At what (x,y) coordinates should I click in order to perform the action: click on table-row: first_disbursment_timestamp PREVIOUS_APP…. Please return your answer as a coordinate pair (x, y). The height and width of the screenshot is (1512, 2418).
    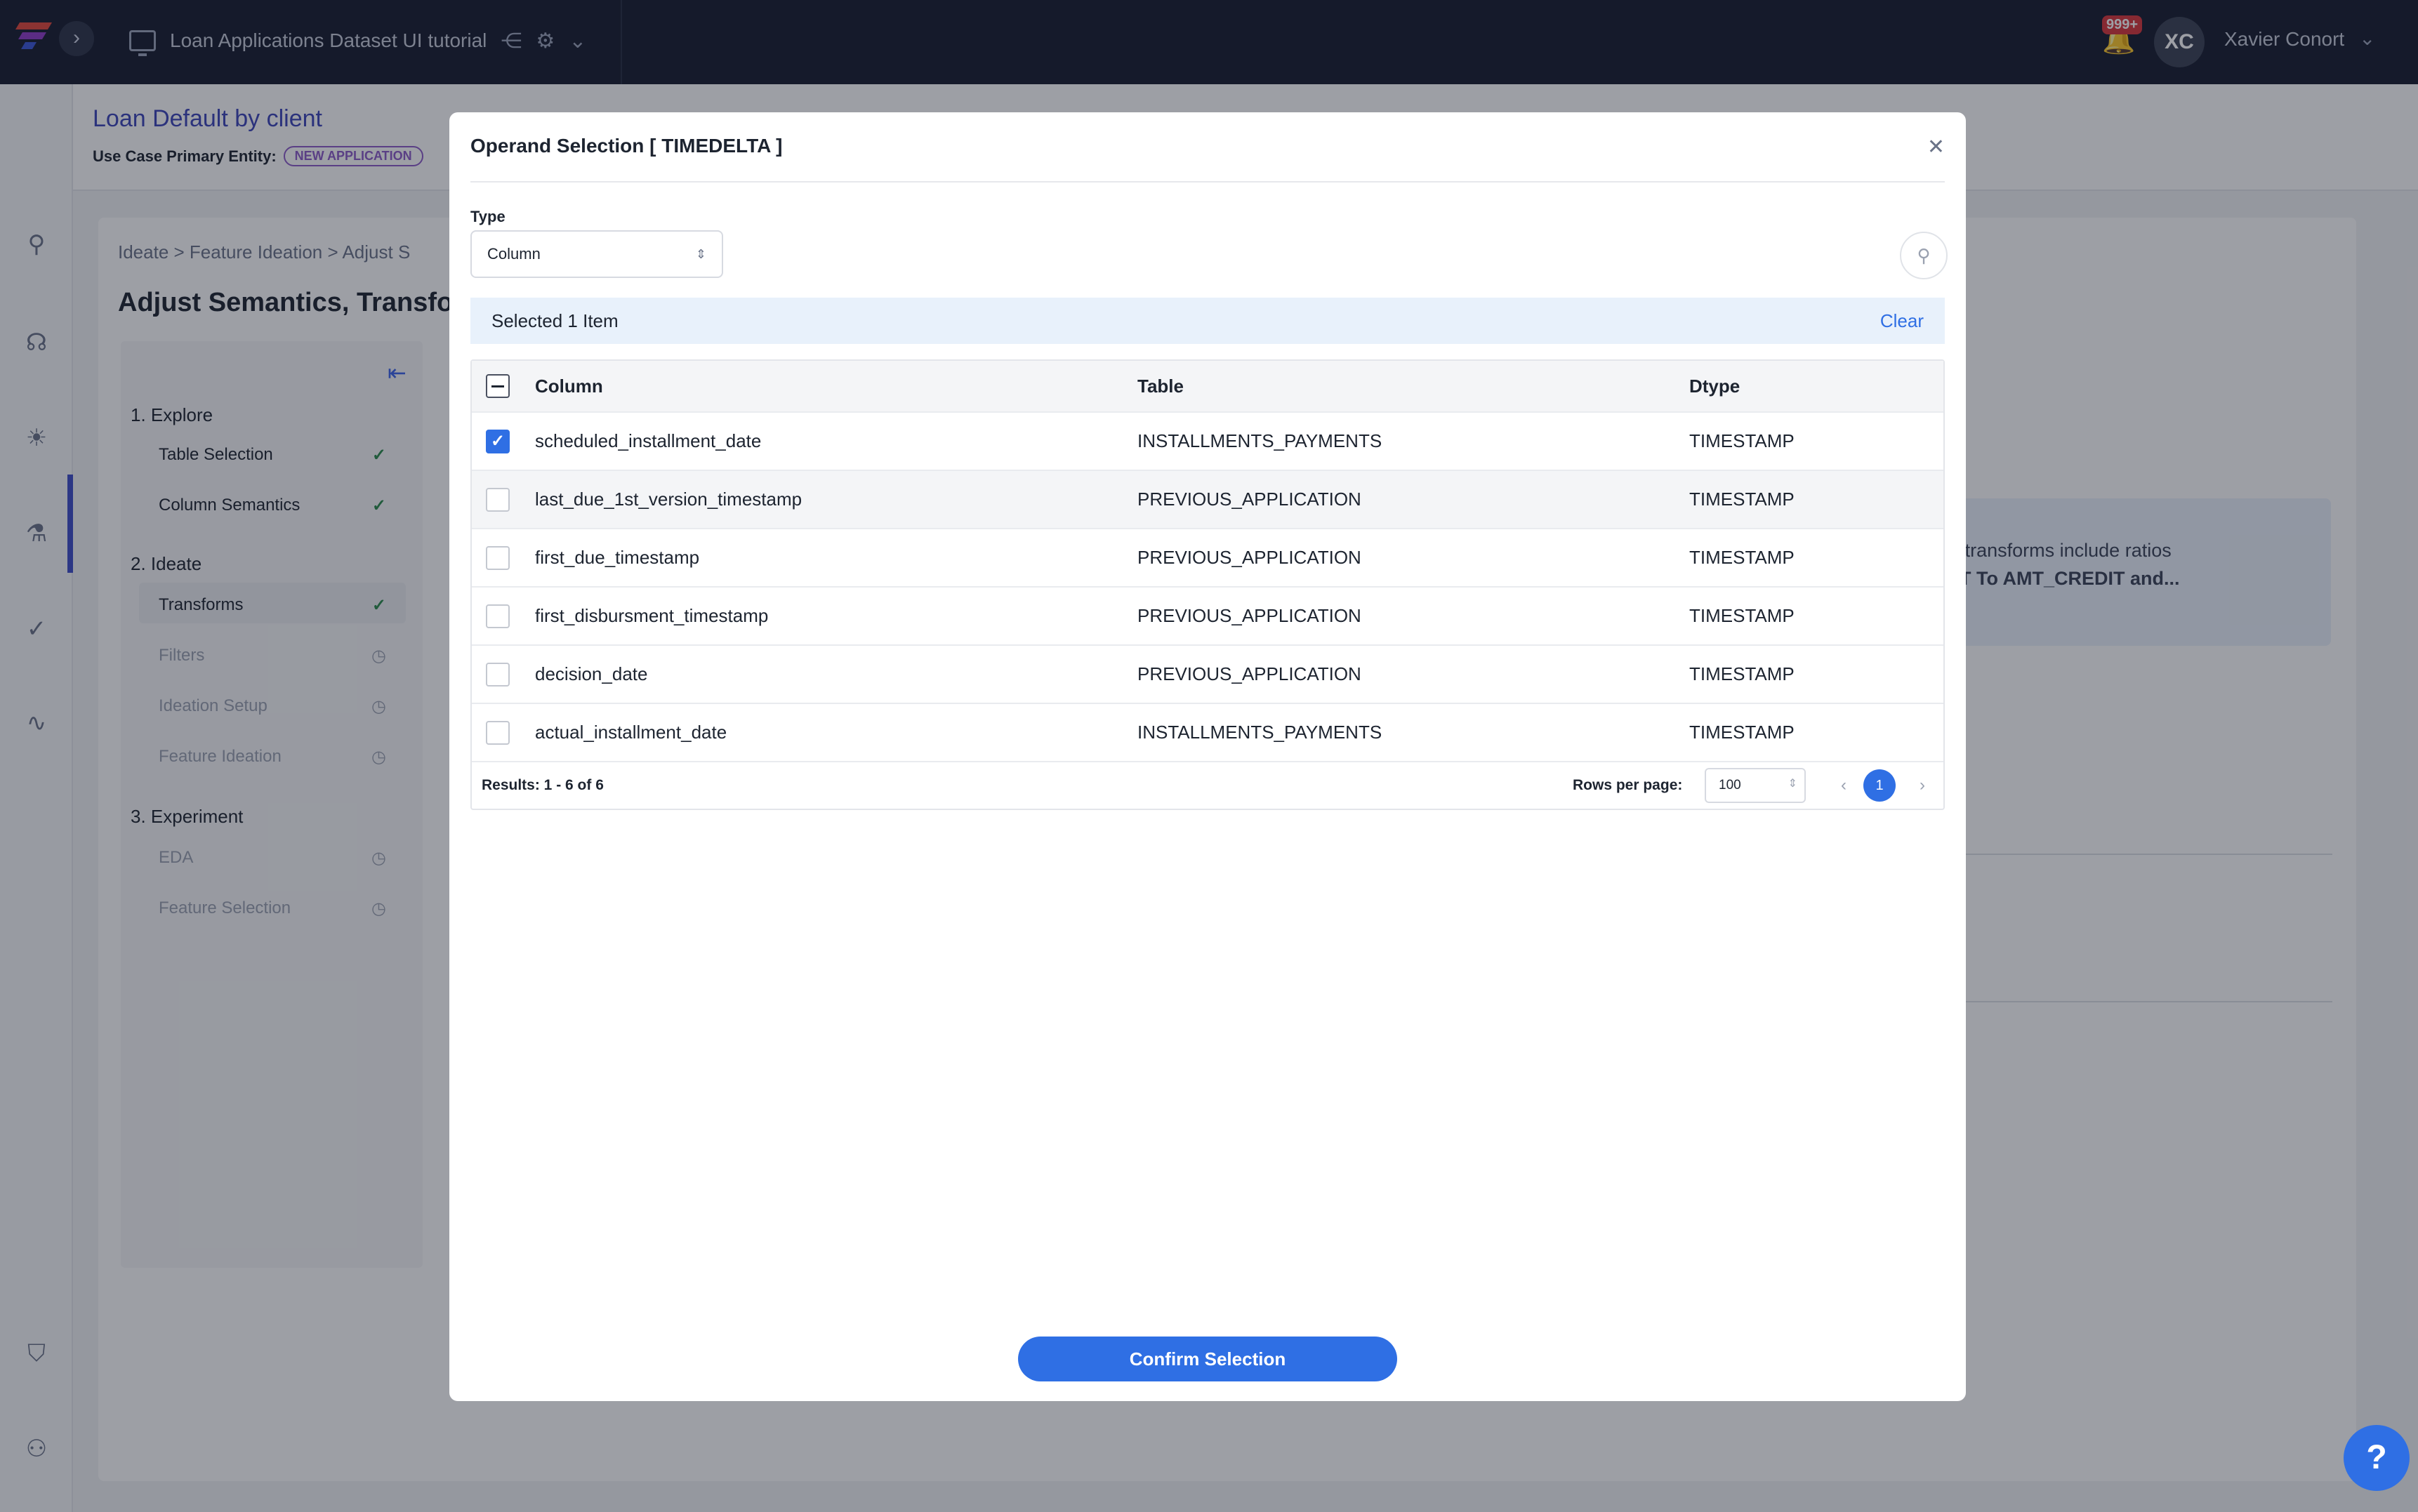
    Looking at the image, I should click on (1207, 617).